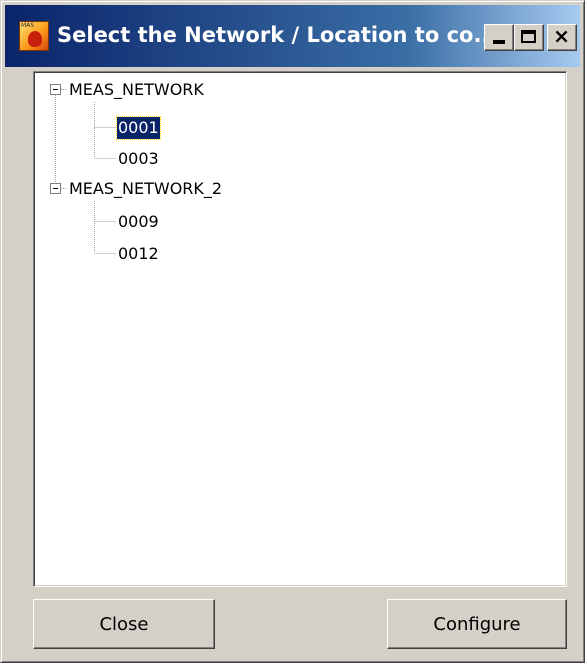 This screenshot has height=663, width=585. I want to click on close-button: Close, so click(124, 624).